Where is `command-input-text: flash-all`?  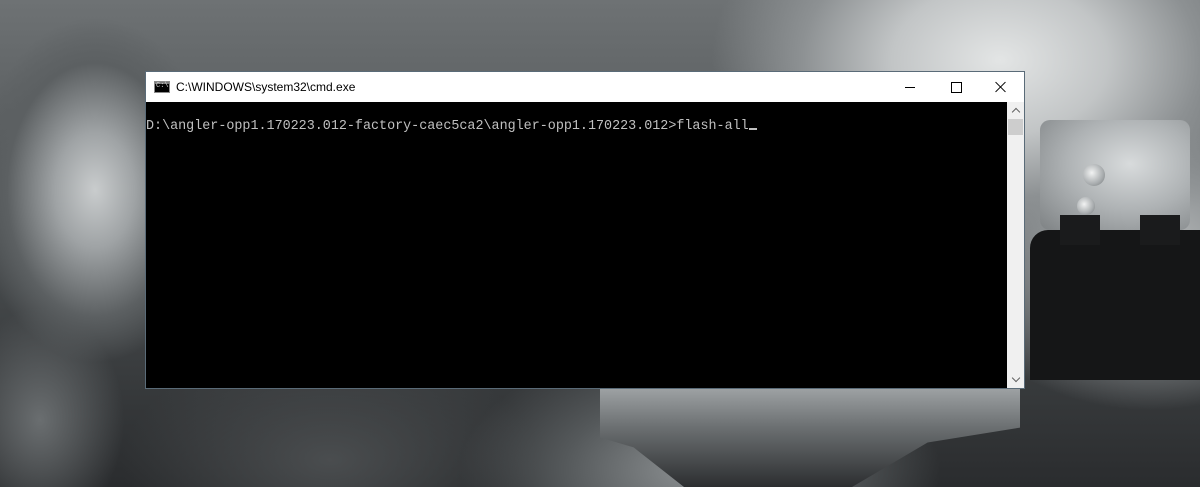
command-input-text: flash-all is located at coordinates (712, 126).